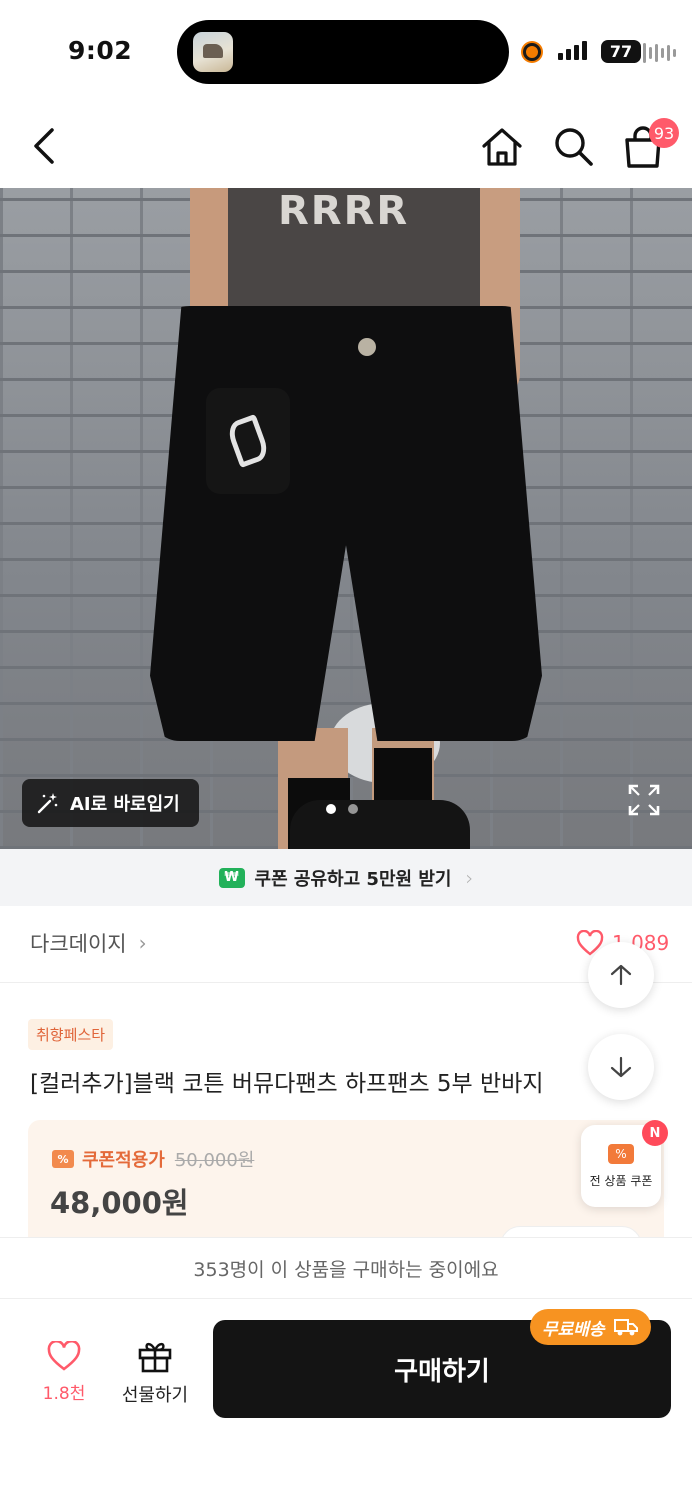 This screenshot has height=1500, width=692. What do you see at coordinates (644, 800) in the screenshot?
I see `expand-icon` at bounding box center [644, 800].